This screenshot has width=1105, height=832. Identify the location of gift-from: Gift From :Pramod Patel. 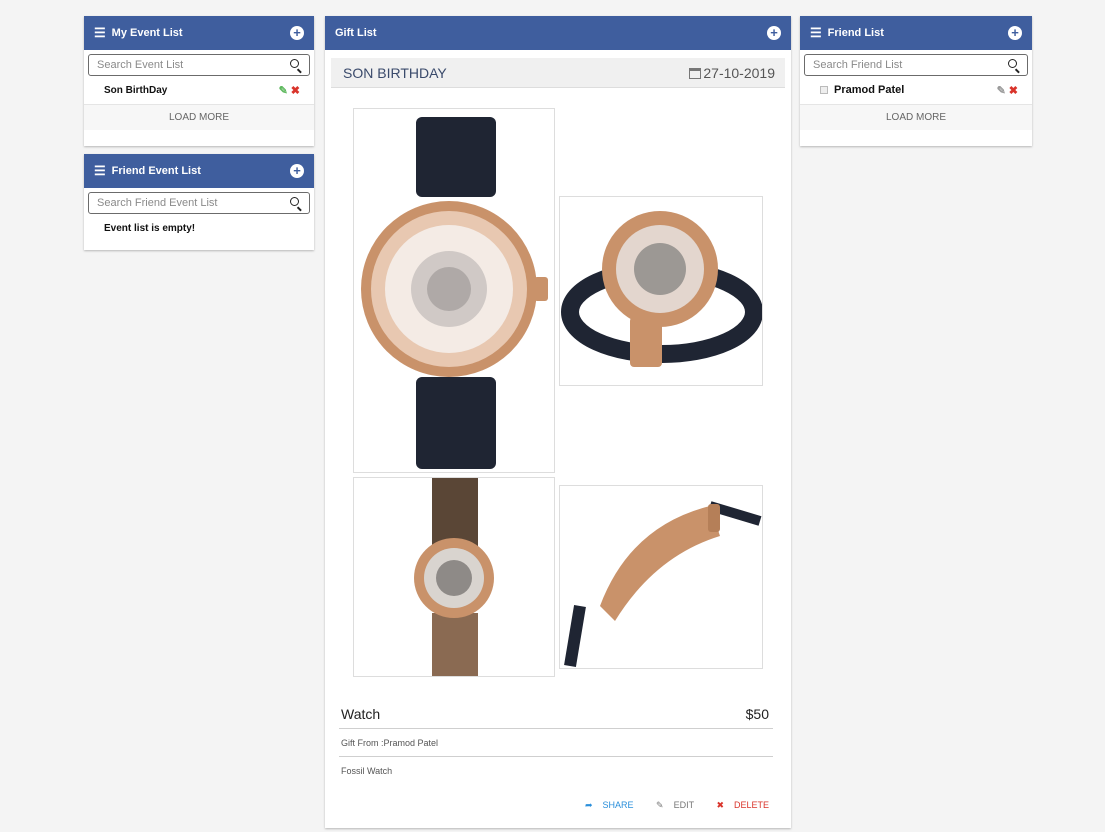
(390, 743).